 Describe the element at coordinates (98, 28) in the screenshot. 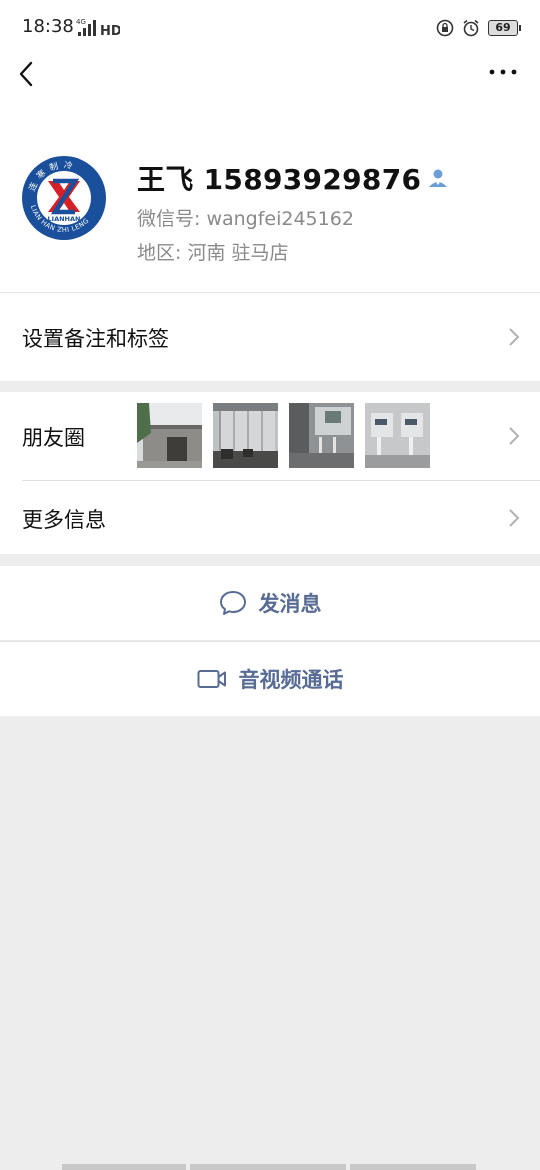

I see `signal-icon: 4G HD` at that location.